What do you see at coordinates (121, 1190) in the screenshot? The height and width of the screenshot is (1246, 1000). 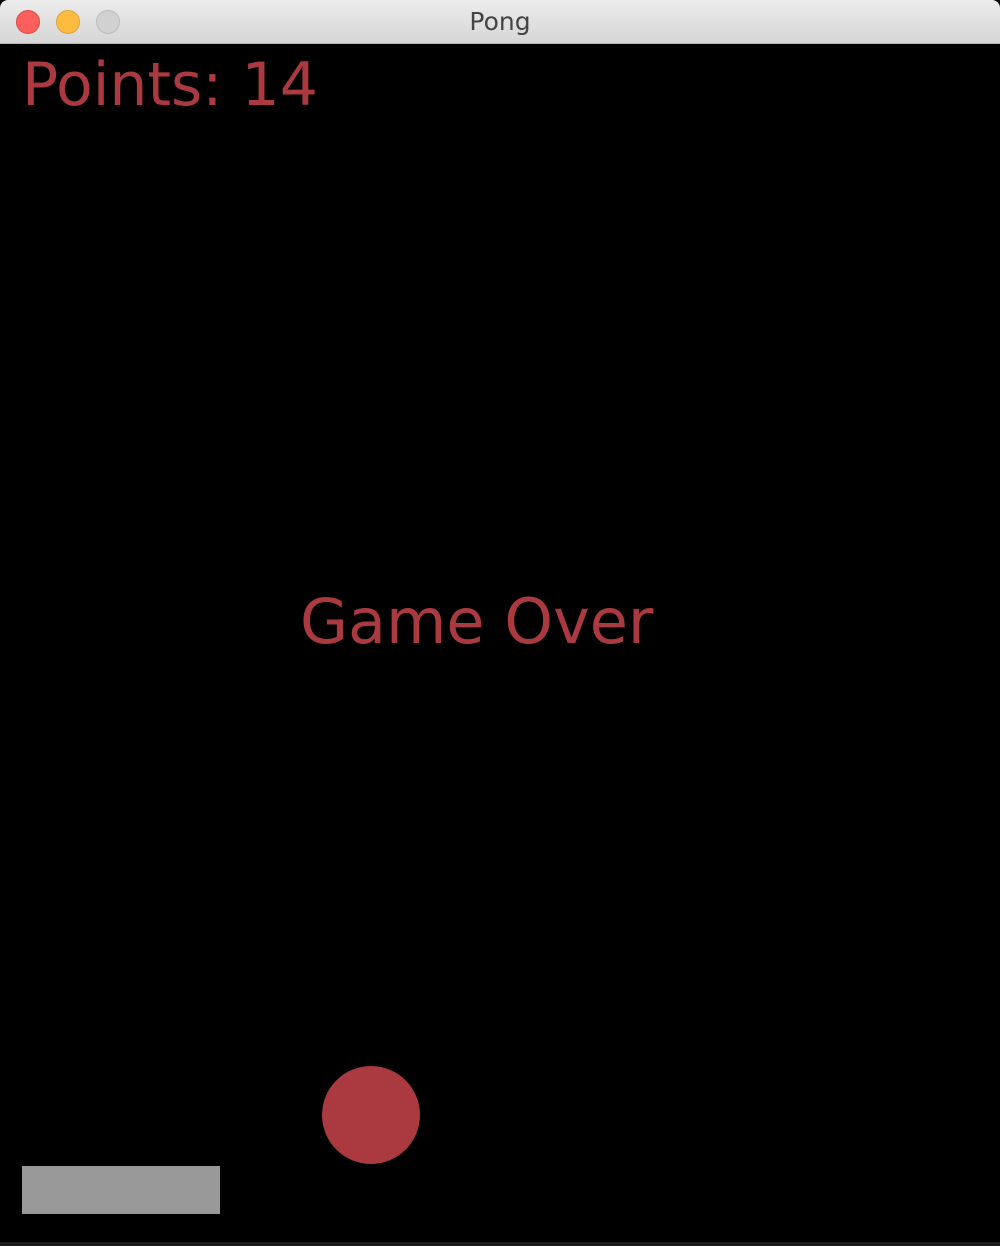 I see `paddle` at bounding box center [121, 1190].